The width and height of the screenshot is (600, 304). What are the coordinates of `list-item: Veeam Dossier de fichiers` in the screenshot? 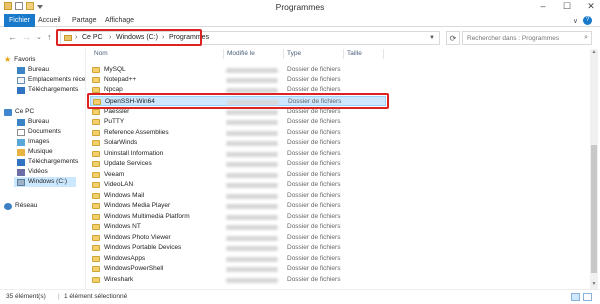 It's located at (238, 175).